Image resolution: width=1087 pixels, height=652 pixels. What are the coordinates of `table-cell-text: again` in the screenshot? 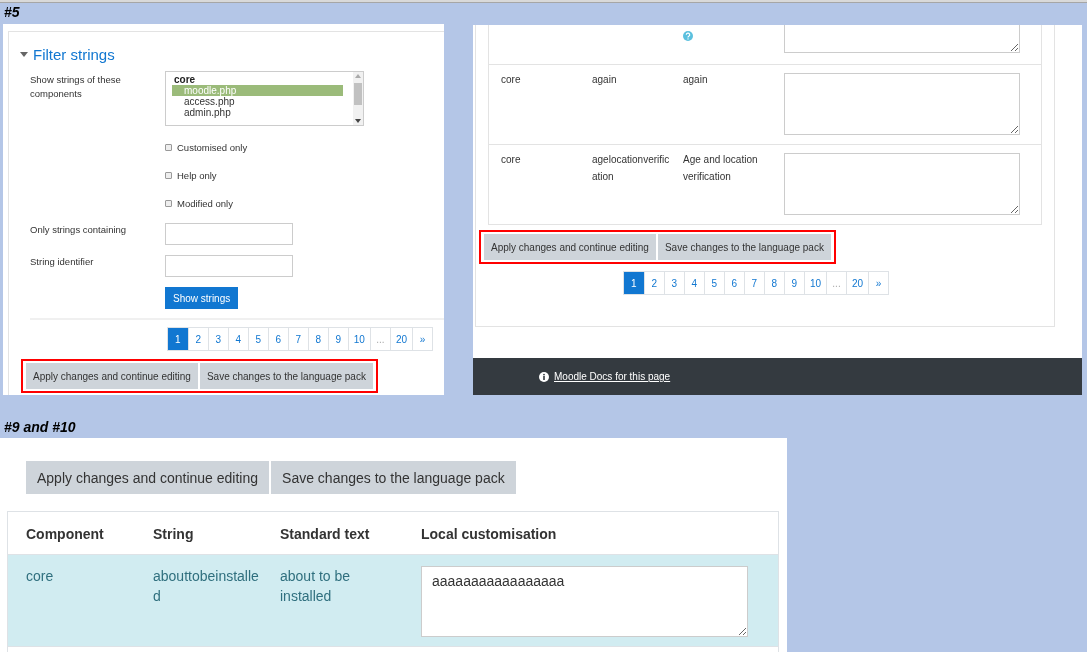 It's located at (605, 80).